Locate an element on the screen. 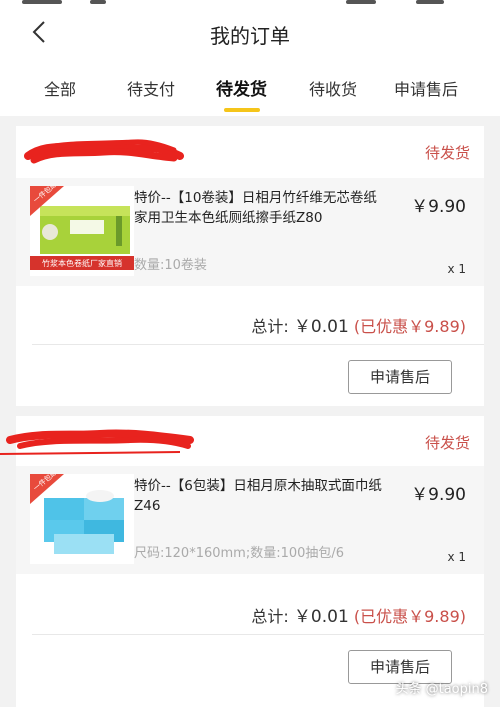 This screenshot has width=500, height=707. tab-pending-receipt: 待收货 is located at coordinates (333, 88).